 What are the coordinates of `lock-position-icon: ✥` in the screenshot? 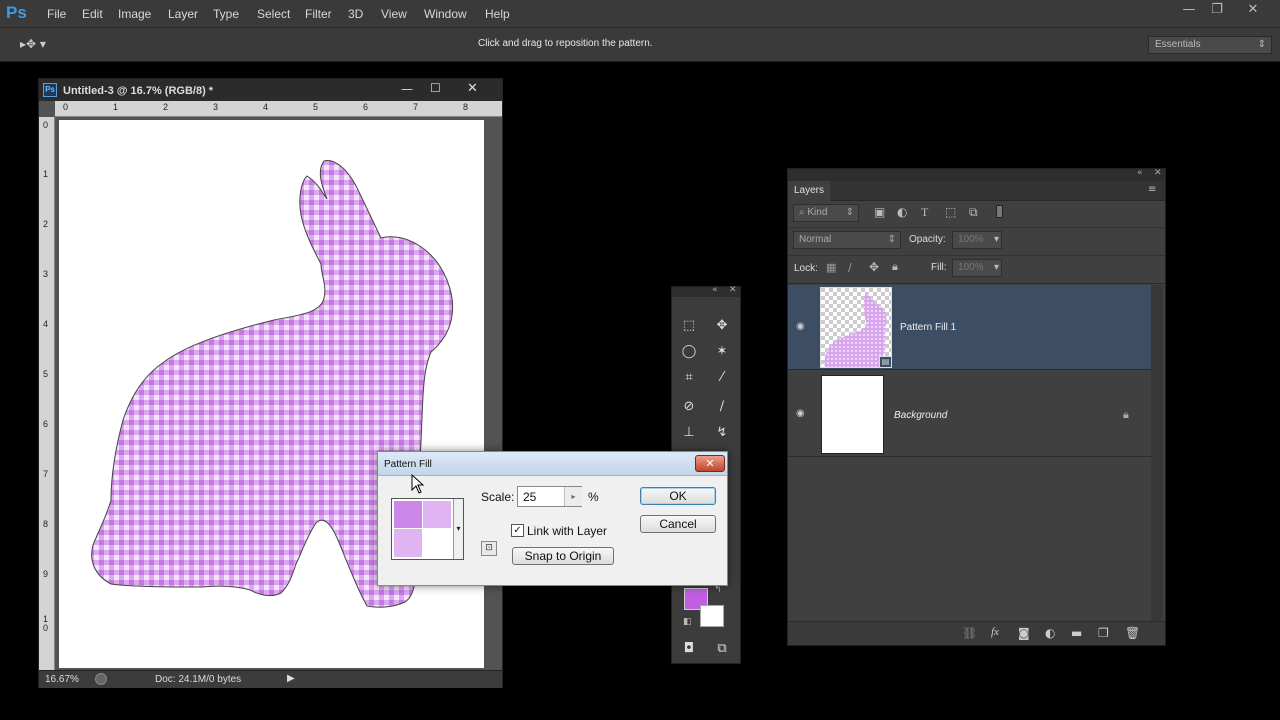 It's located at (874, 267).